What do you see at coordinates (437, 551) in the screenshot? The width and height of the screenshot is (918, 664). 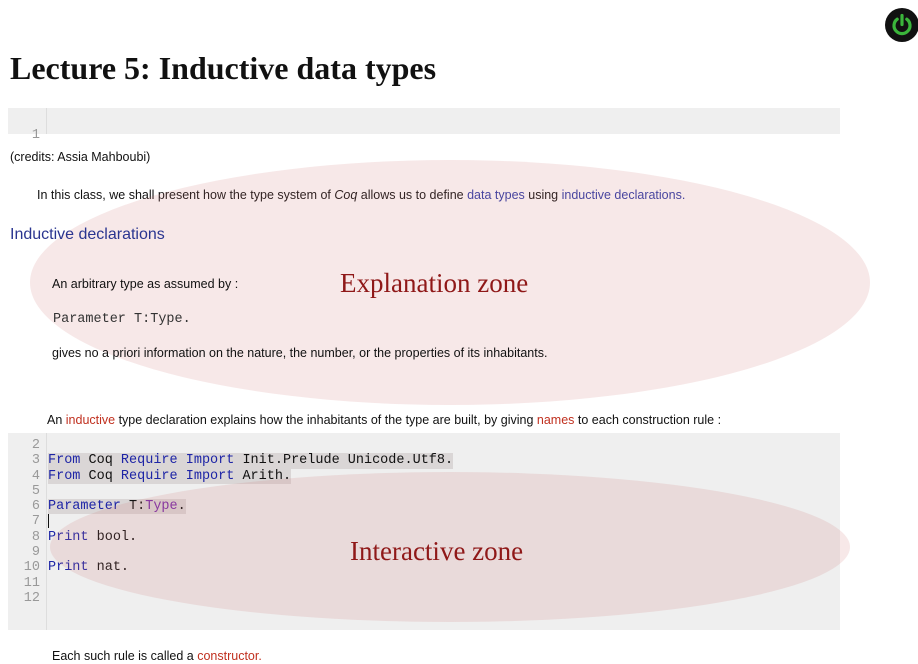 I see `interactive-zone-label: Interactive zone` at bounding box center [437, 551].